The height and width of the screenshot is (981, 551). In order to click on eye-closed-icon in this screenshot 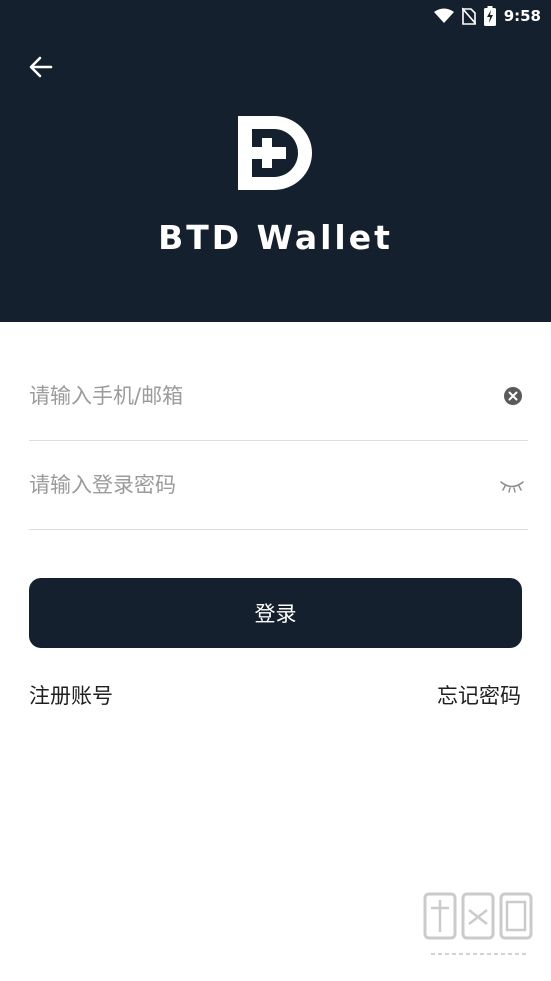, I will do `click(512, 486)`.